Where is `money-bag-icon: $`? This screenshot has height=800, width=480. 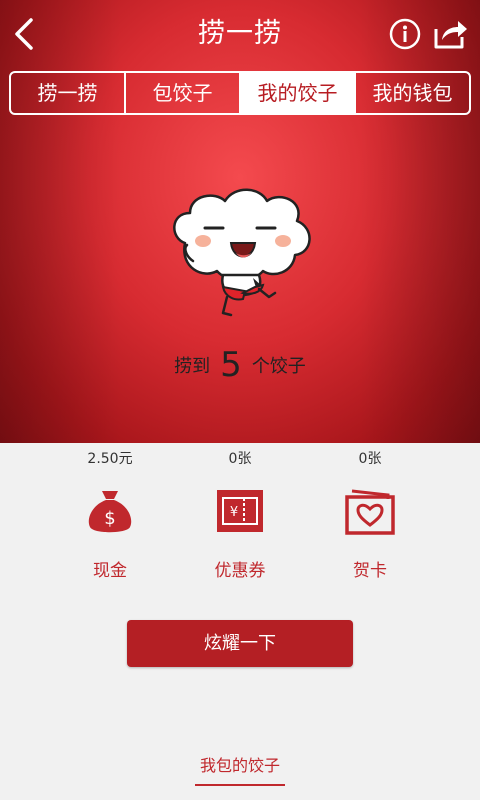 money-bag-icon: $ is located at coordinates (110, 512).